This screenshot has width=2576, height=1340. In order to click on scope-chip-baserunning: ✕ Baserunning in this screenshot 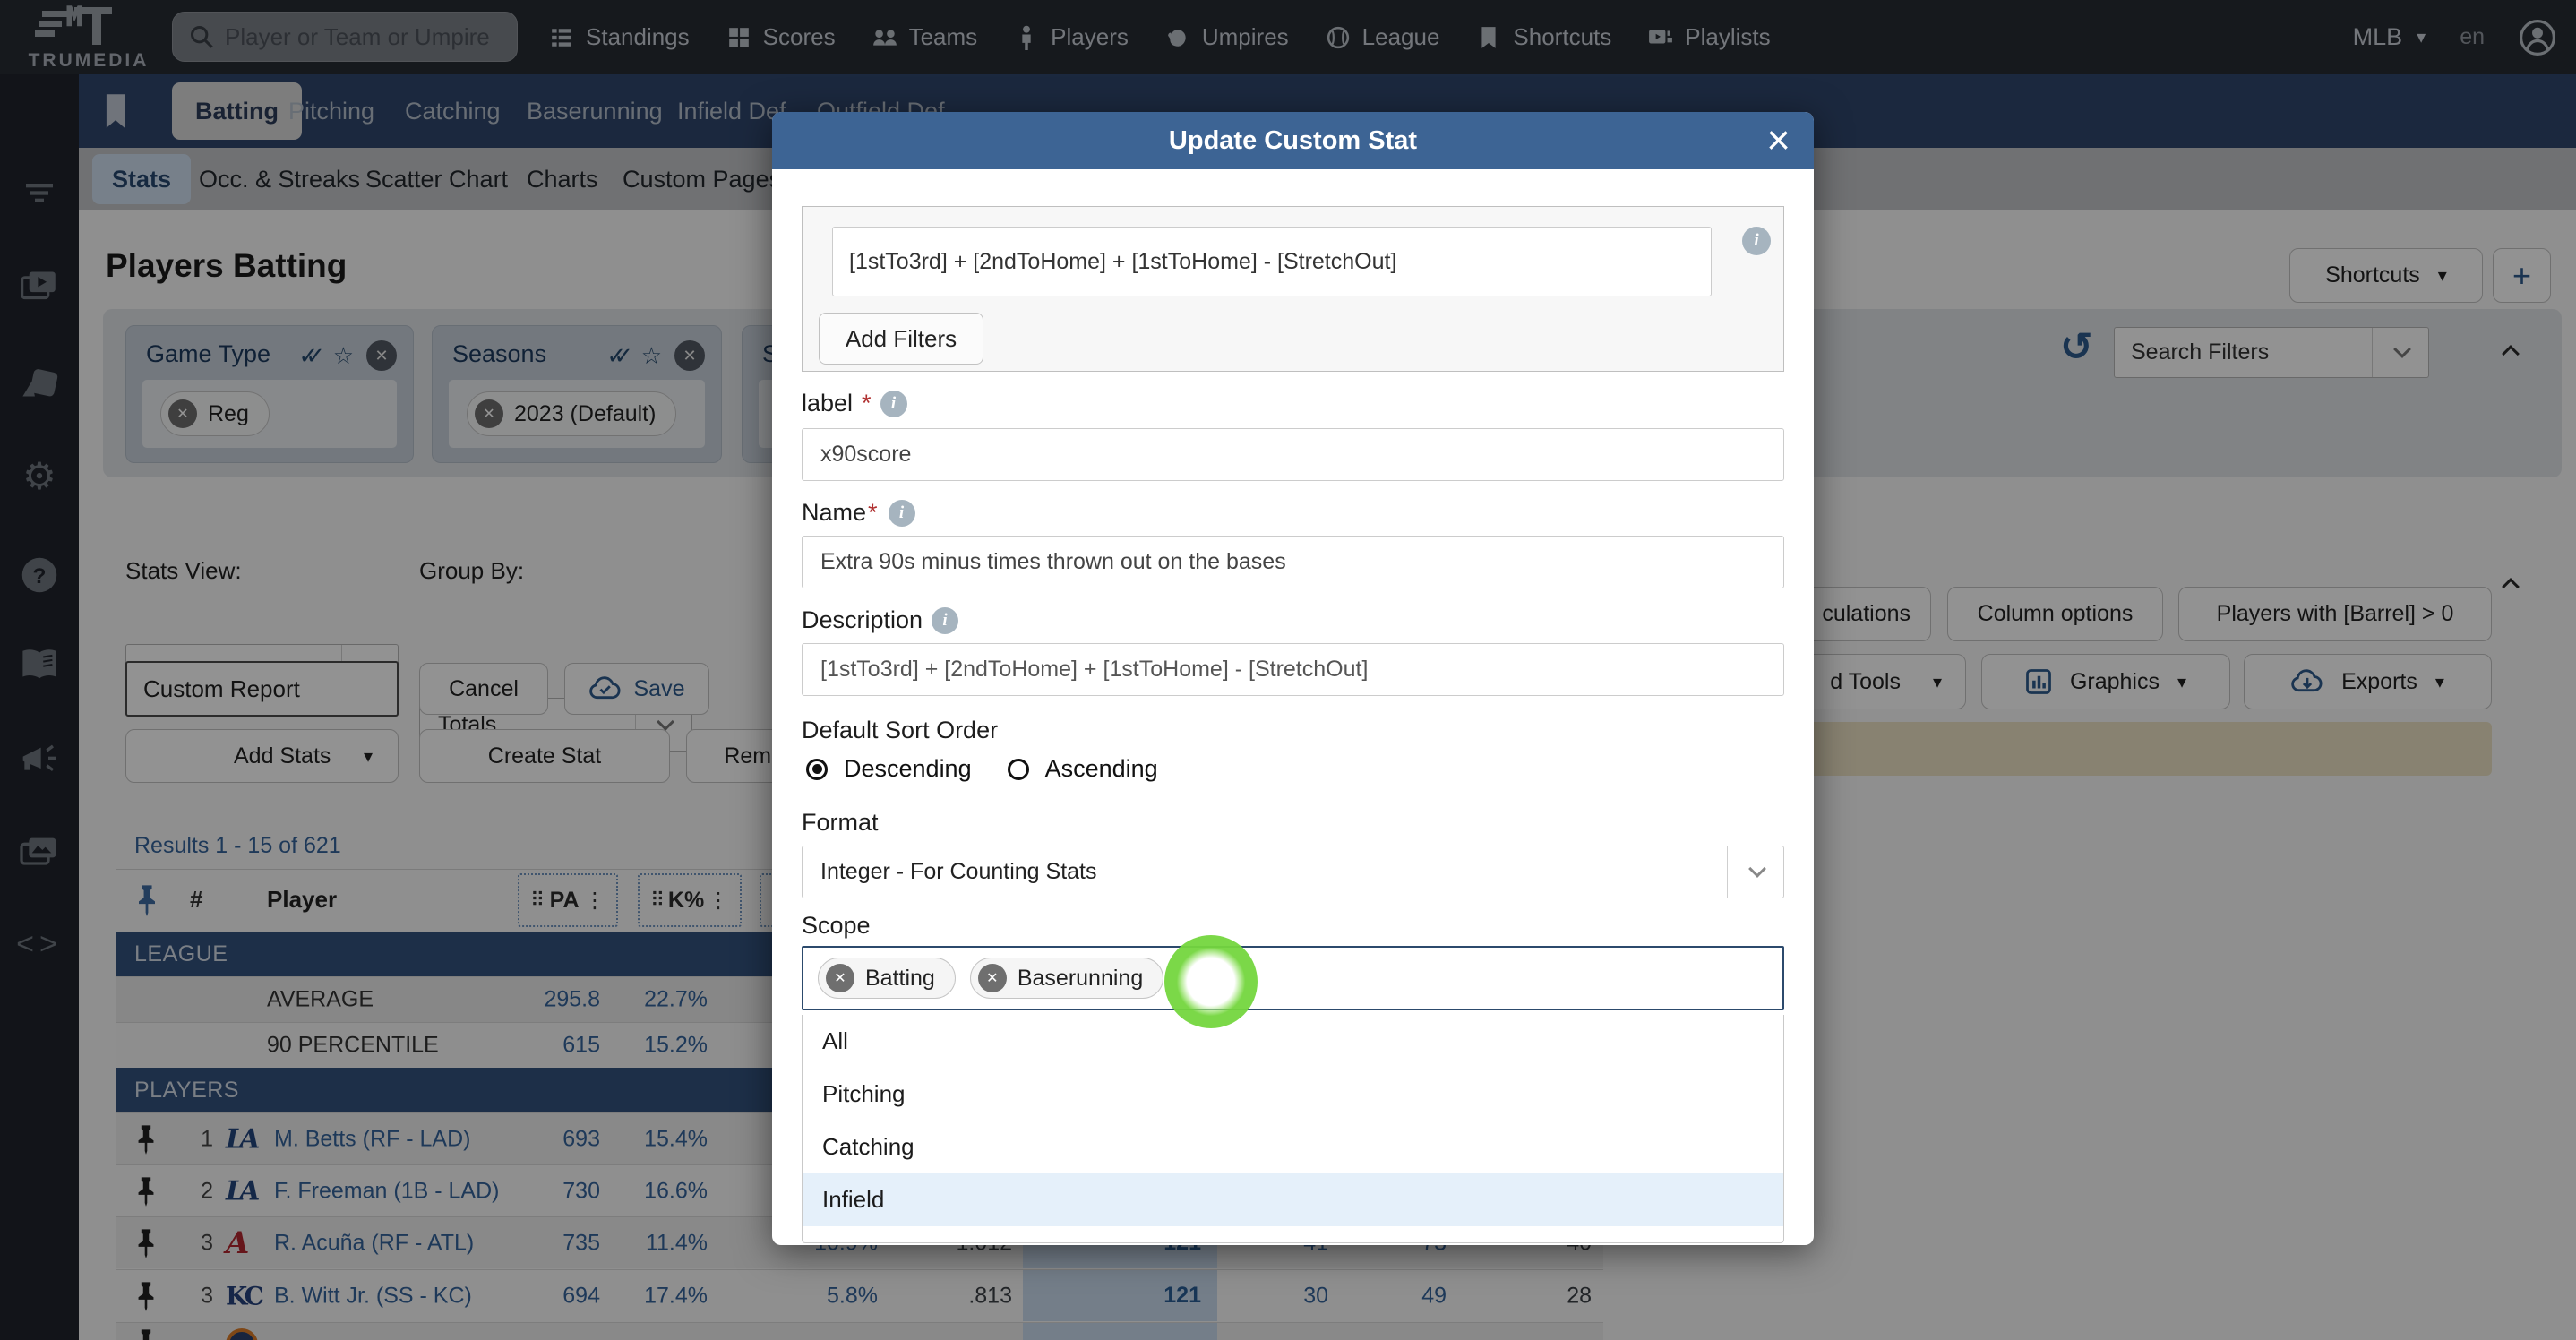, I will do `click(1066, 978)`.